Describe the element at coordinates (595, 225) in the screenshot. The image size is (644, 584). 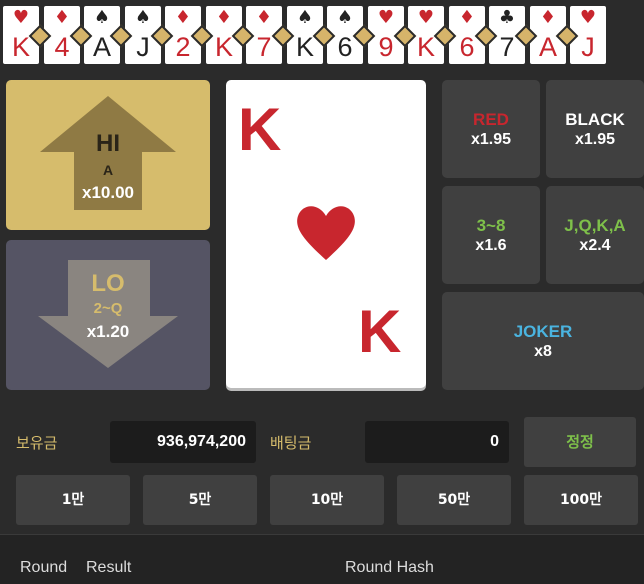
I see `faces-label: J,Q,K,A` at that location.